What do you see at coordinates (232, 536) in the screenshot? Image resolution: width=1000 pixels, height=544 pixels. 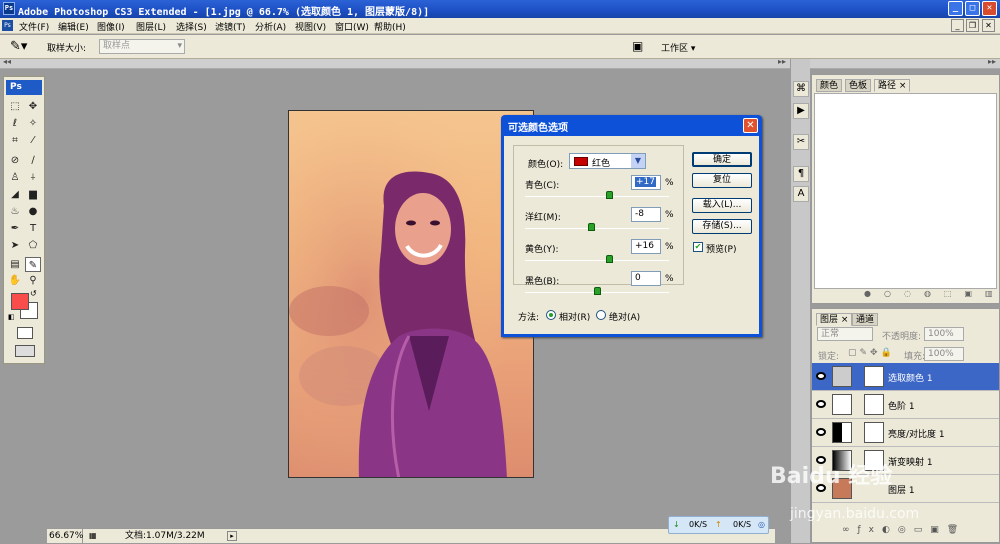 I see `status-menu-arrow-icon: ▸` at bounding box center [232, 536].